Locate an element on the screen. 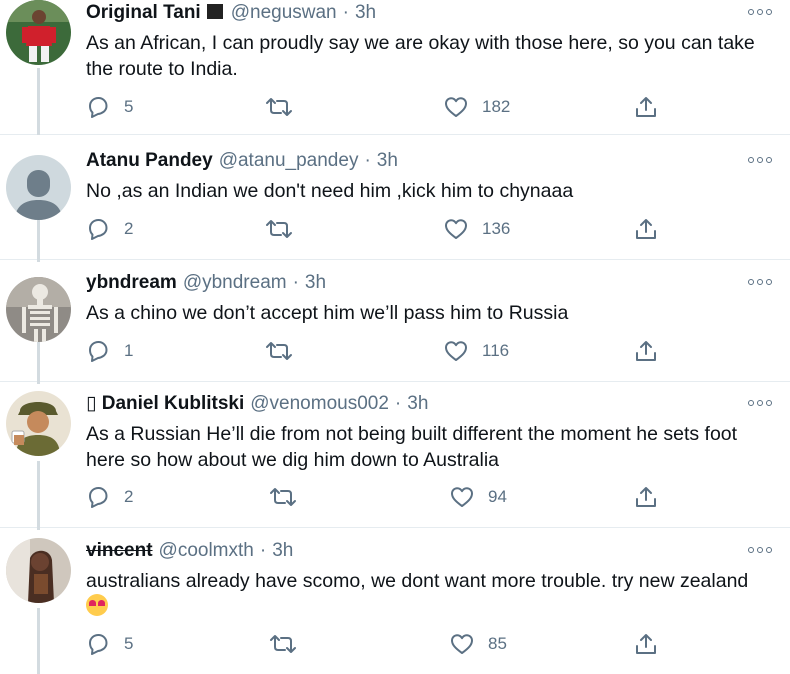 The height and width of the screenshot is (674, 790). tweet-header: ybndream @ybndream · 3h is located at coordinates (206, 283).